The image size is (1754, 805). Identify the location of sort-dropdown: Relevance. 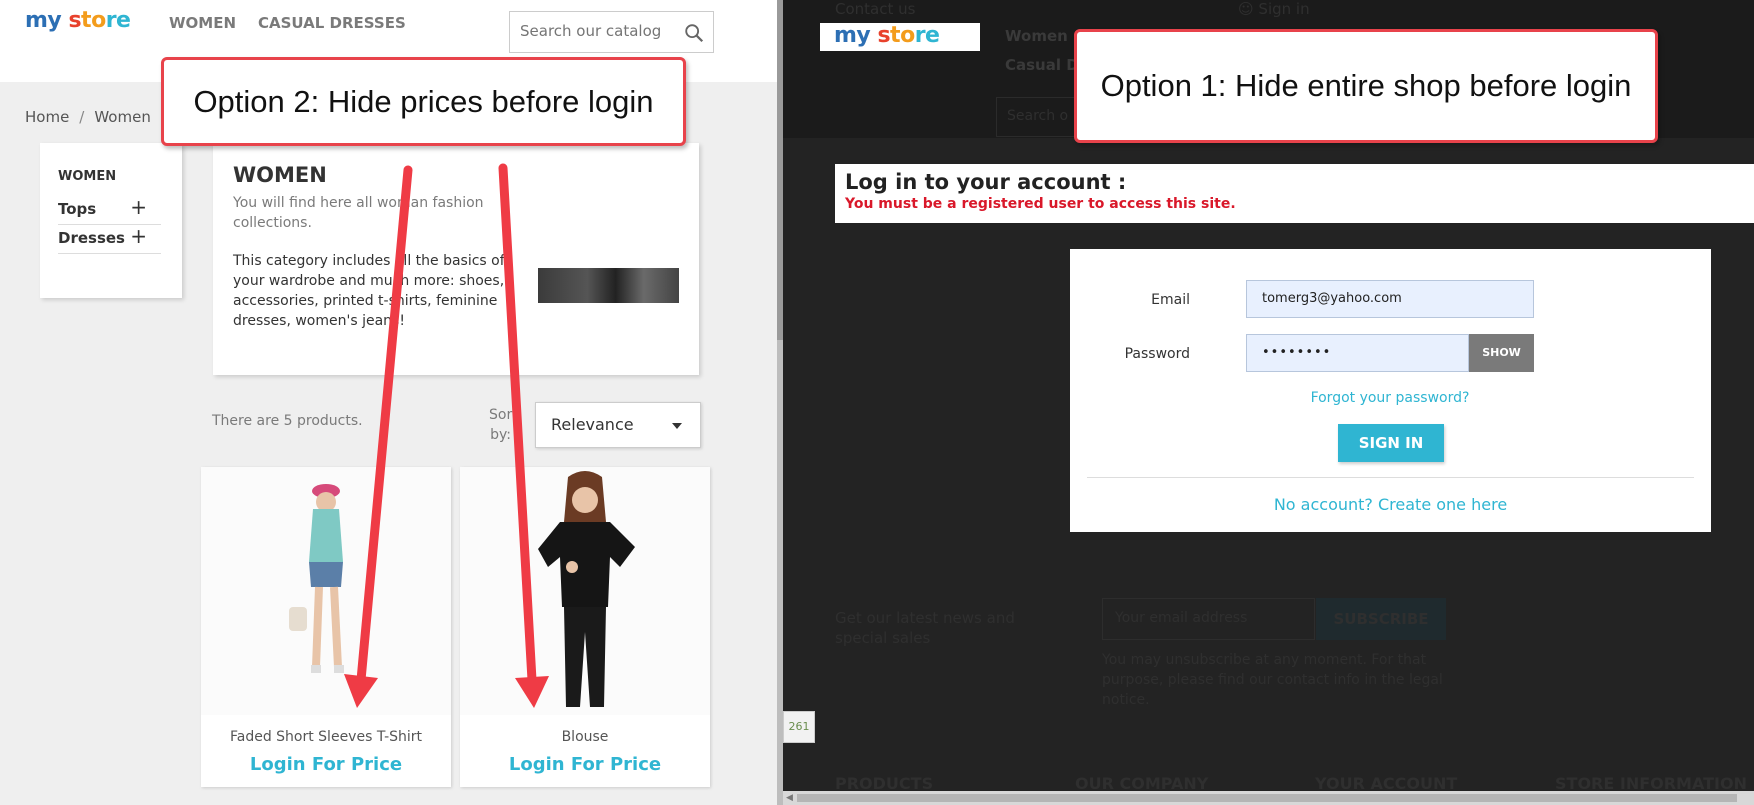
(618, 425).